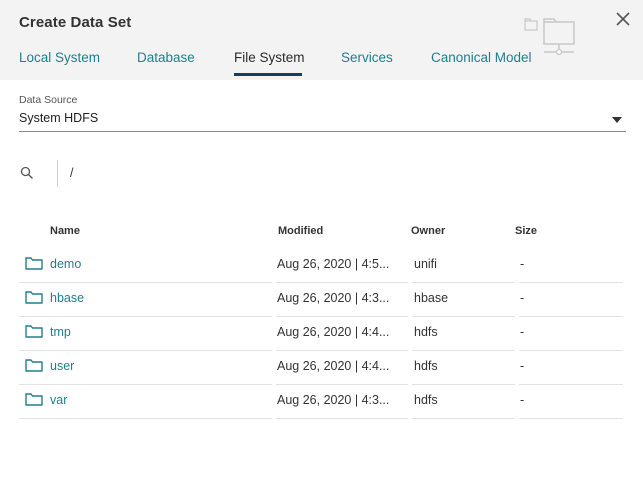  Describe the element at coordinates (166, 63) in the screenshot. I see `tab-database: Database` at that location.